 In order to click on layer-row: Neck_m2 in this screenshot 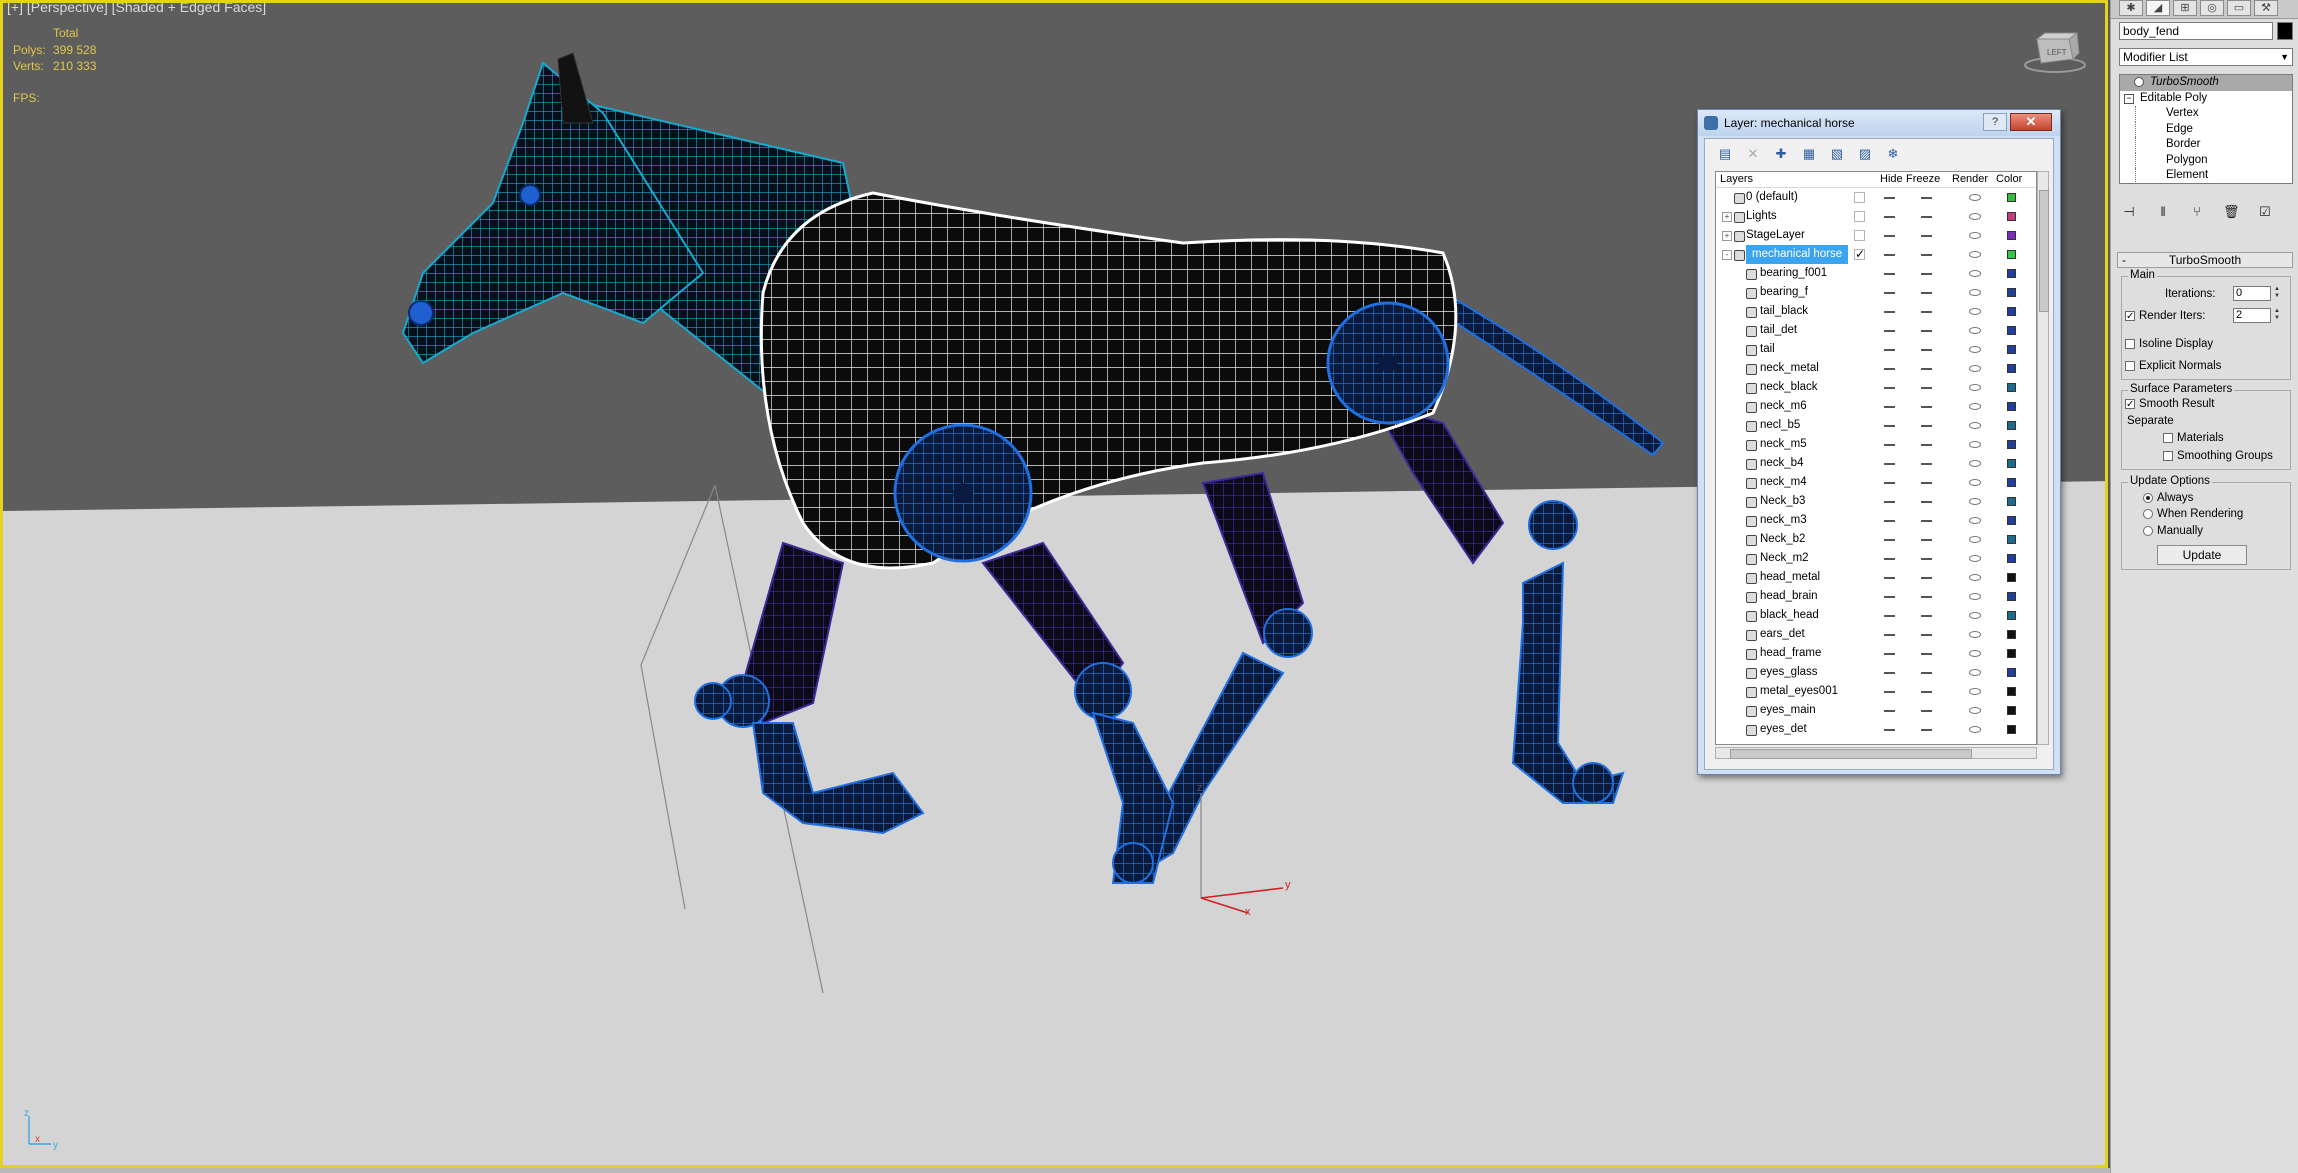, I will do `click(1876, 558)`.